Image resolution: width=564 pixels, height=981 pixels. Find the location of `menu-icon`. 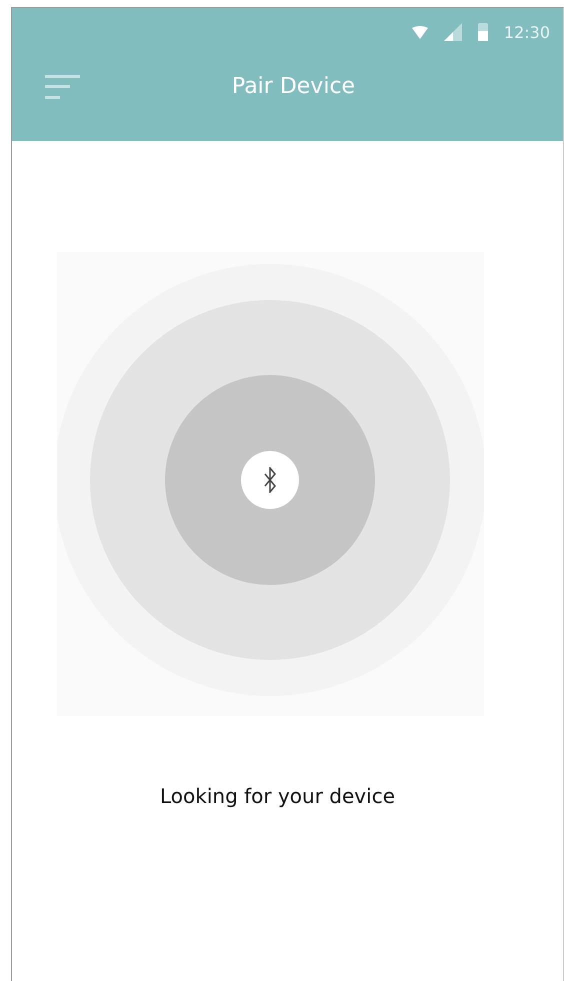

menu-icon is located at coordinates (62, 87).